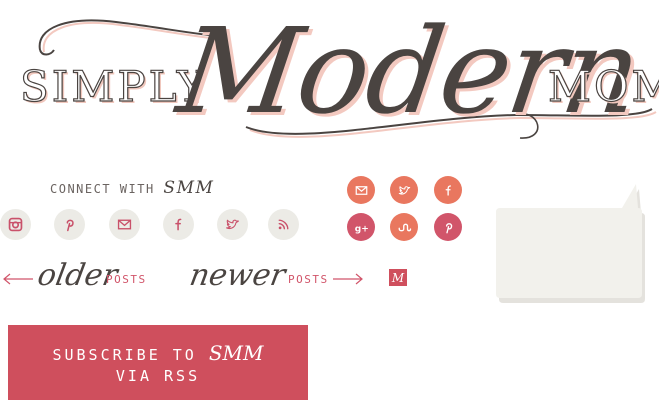  What do you see at coordinates (126, 279) in the screenshot?
I see `older-posts-label: POSTS` at bounding box center [126, 279].